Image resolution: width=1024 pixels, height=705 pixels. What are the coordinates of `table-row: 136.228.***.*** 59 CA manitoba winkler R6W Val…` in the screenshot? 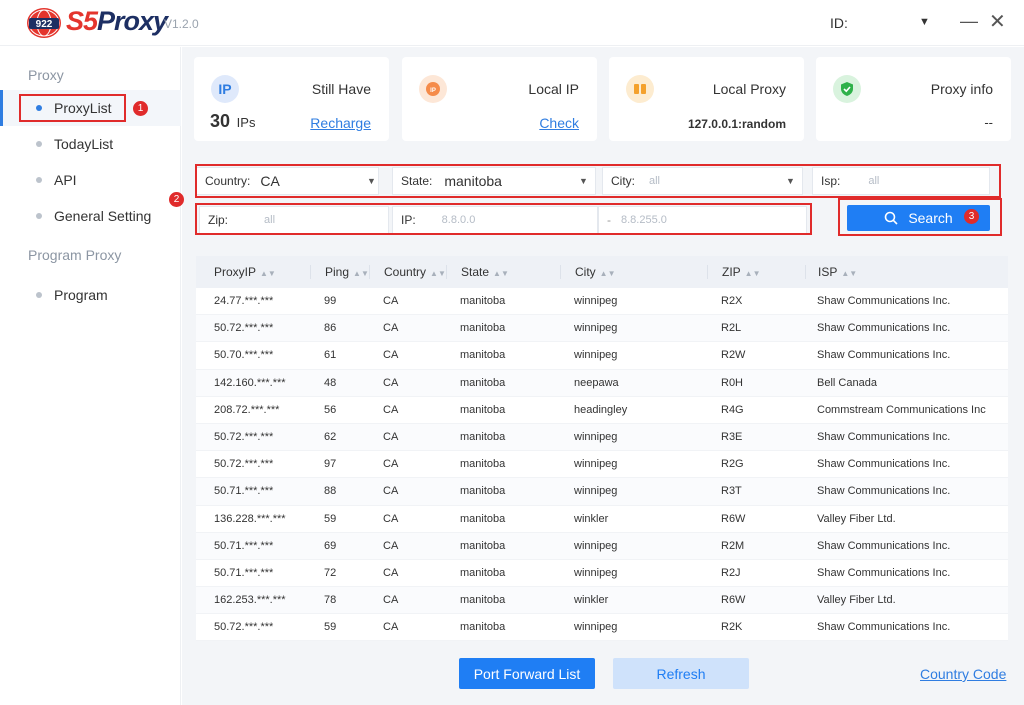 It's located at (602, 519).